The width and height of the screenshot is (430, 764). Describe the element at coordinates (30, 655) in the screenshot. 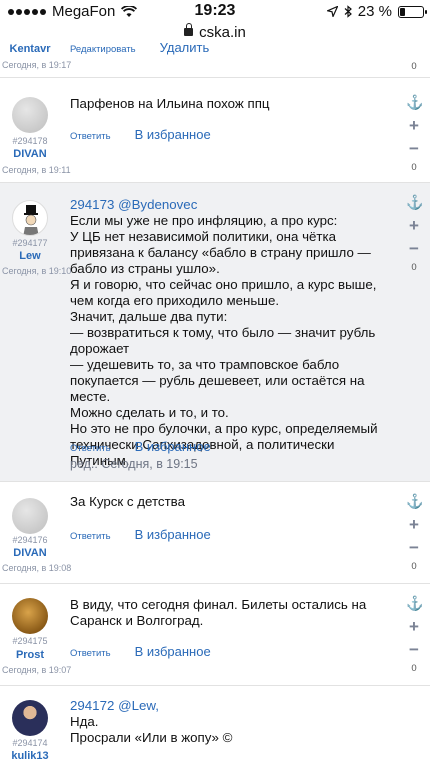

I see `comment-username: Prost` at that location.